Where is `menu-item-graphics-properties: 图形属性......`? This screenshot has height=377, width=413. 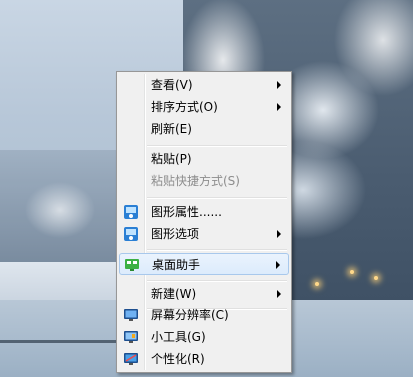
menu-item-graphics-properties: 图形属性...... is located at coordinates (204, 212).